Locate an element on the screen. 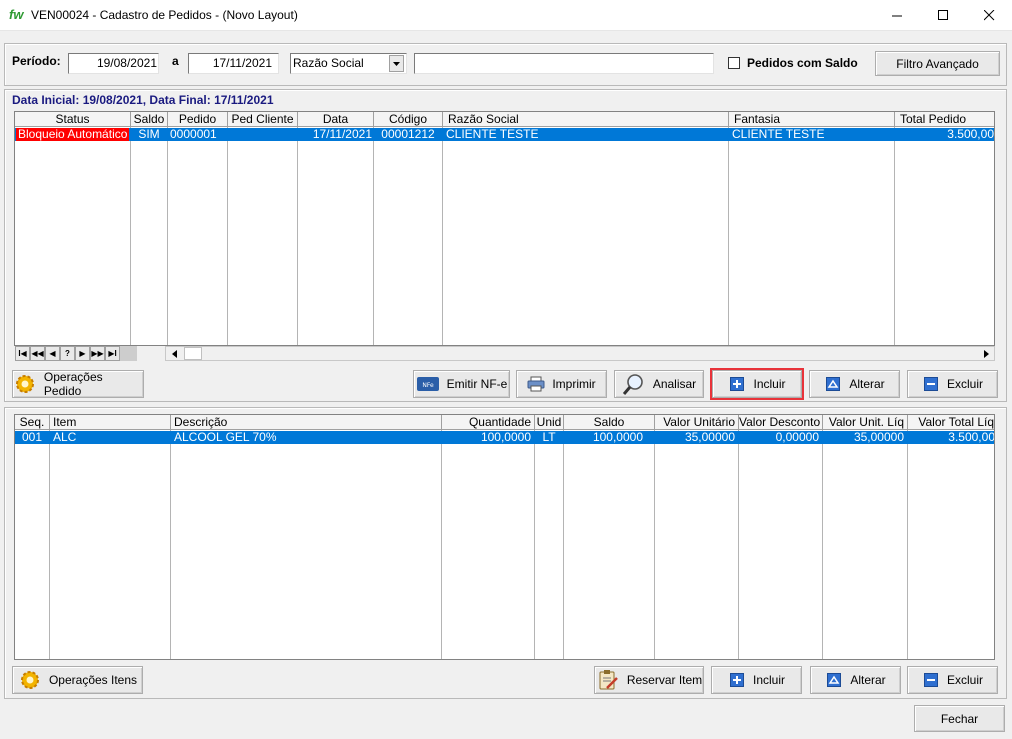 The image size is (1012, 739). minimize-button is located at coordinates (897, 15).